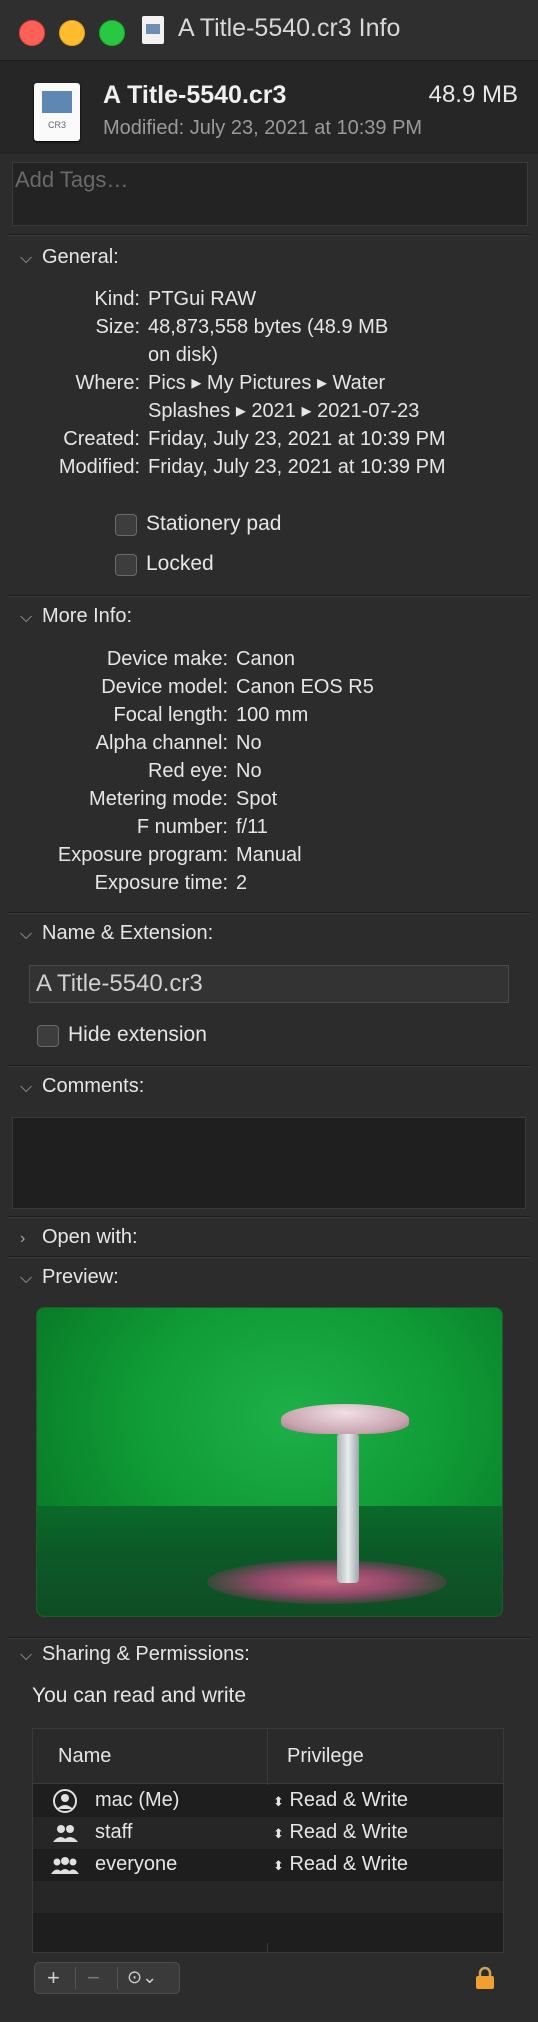  I want to click on section-general-toggle: ⌵ General:, so click(69, 262).